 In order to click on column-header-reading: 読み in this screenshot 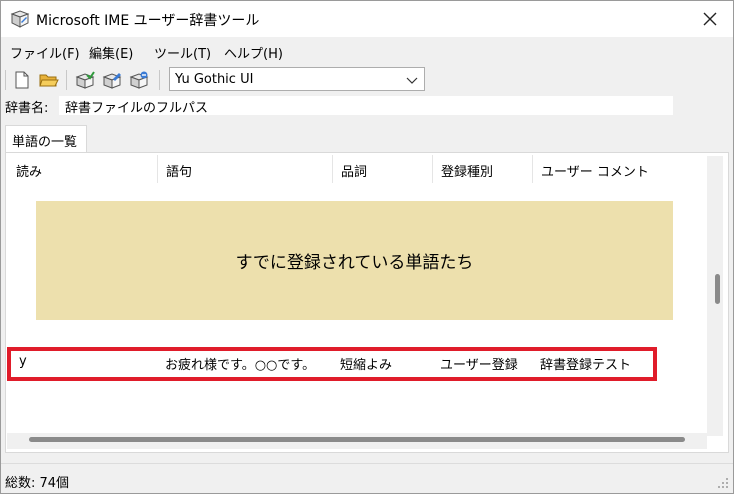, I will do `click(83, 169)`.